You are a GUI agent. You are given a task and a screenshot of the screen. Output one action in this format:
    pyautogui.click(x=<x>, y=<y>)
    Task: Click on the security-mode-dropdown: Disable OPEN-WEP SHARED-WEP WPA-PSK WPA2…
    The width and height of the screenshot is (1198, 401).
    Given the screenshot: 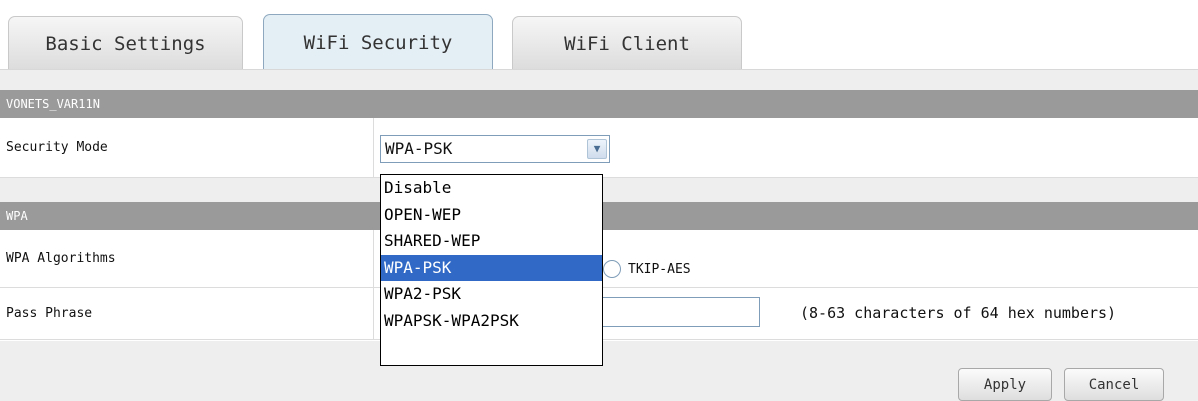 What is the action you would take?
    pyautogui.click(x=491, y=270)
    